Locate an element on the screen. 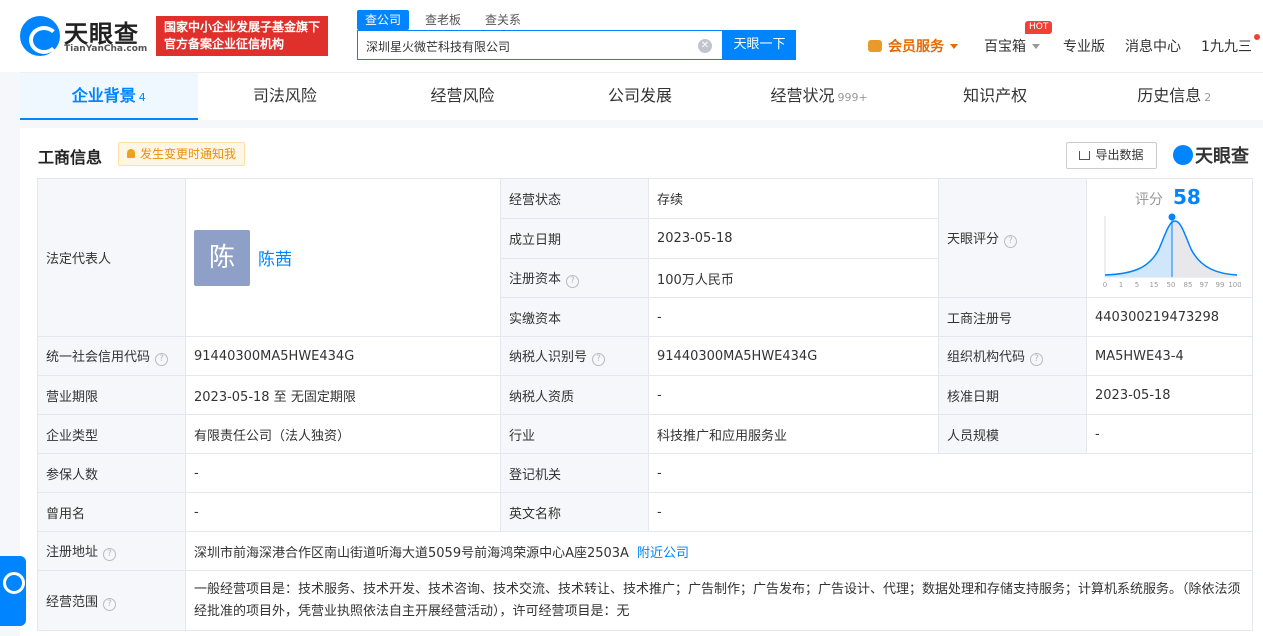  address-label: 注册地址 is located at coordinates (72, 552).